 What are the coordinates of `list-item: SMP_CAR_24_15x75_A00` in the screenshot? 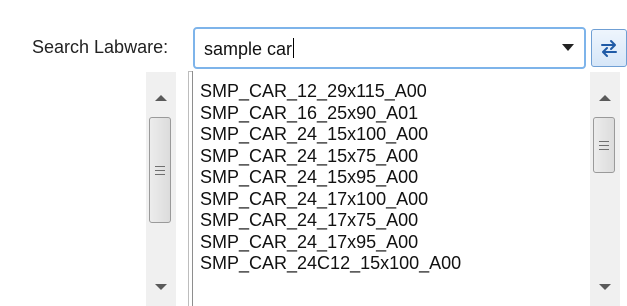 It's located at (330, 157).